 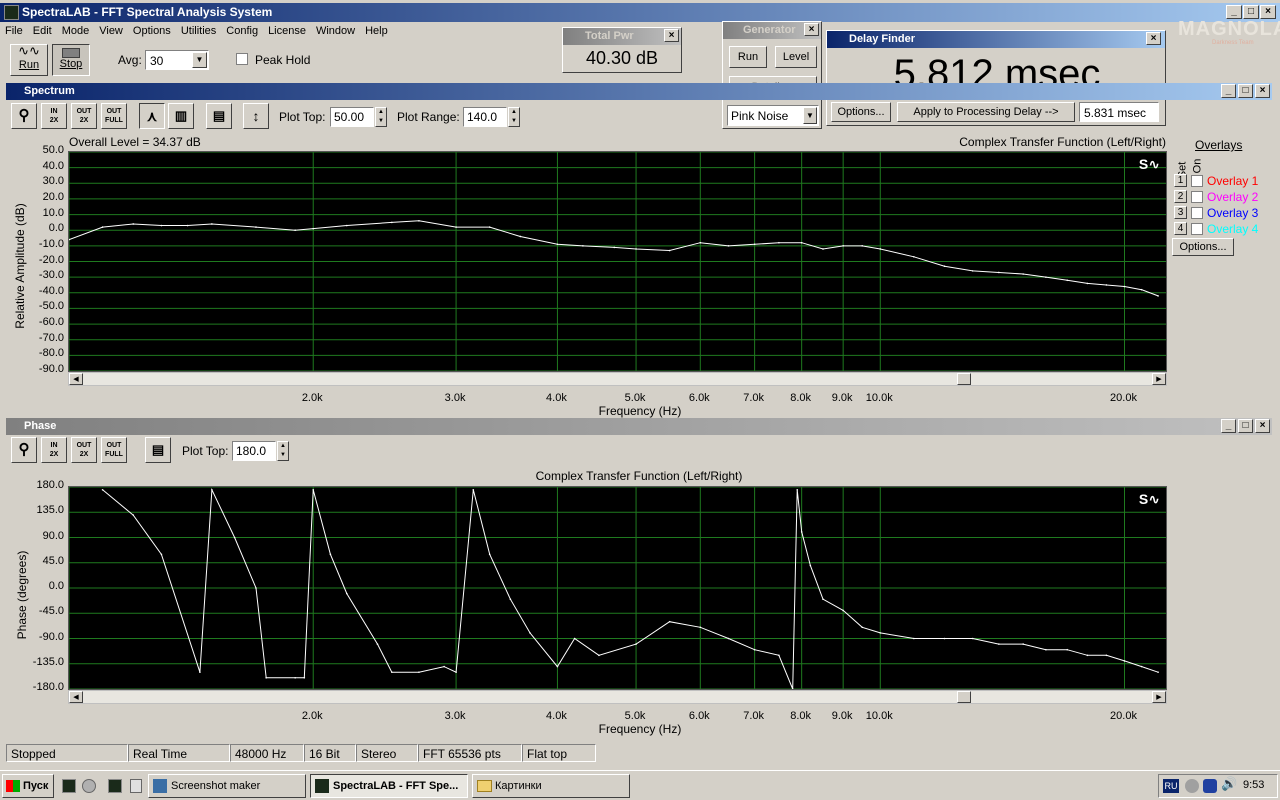 What do you see at coordinates (1210, 786) in the screenshot?
I see `tray-network-icon` at bounding box center [1210, 786].